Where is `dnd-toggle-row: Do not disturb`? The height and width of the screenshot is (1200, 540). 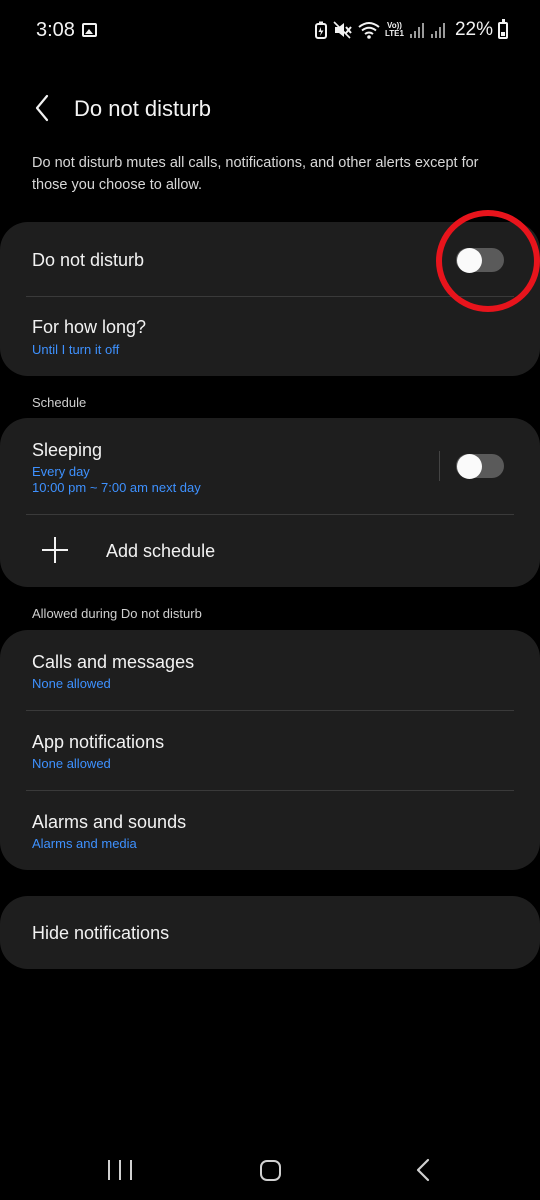
dnd-toggle-row: Do not disturb is located at coordinates (270, 259).